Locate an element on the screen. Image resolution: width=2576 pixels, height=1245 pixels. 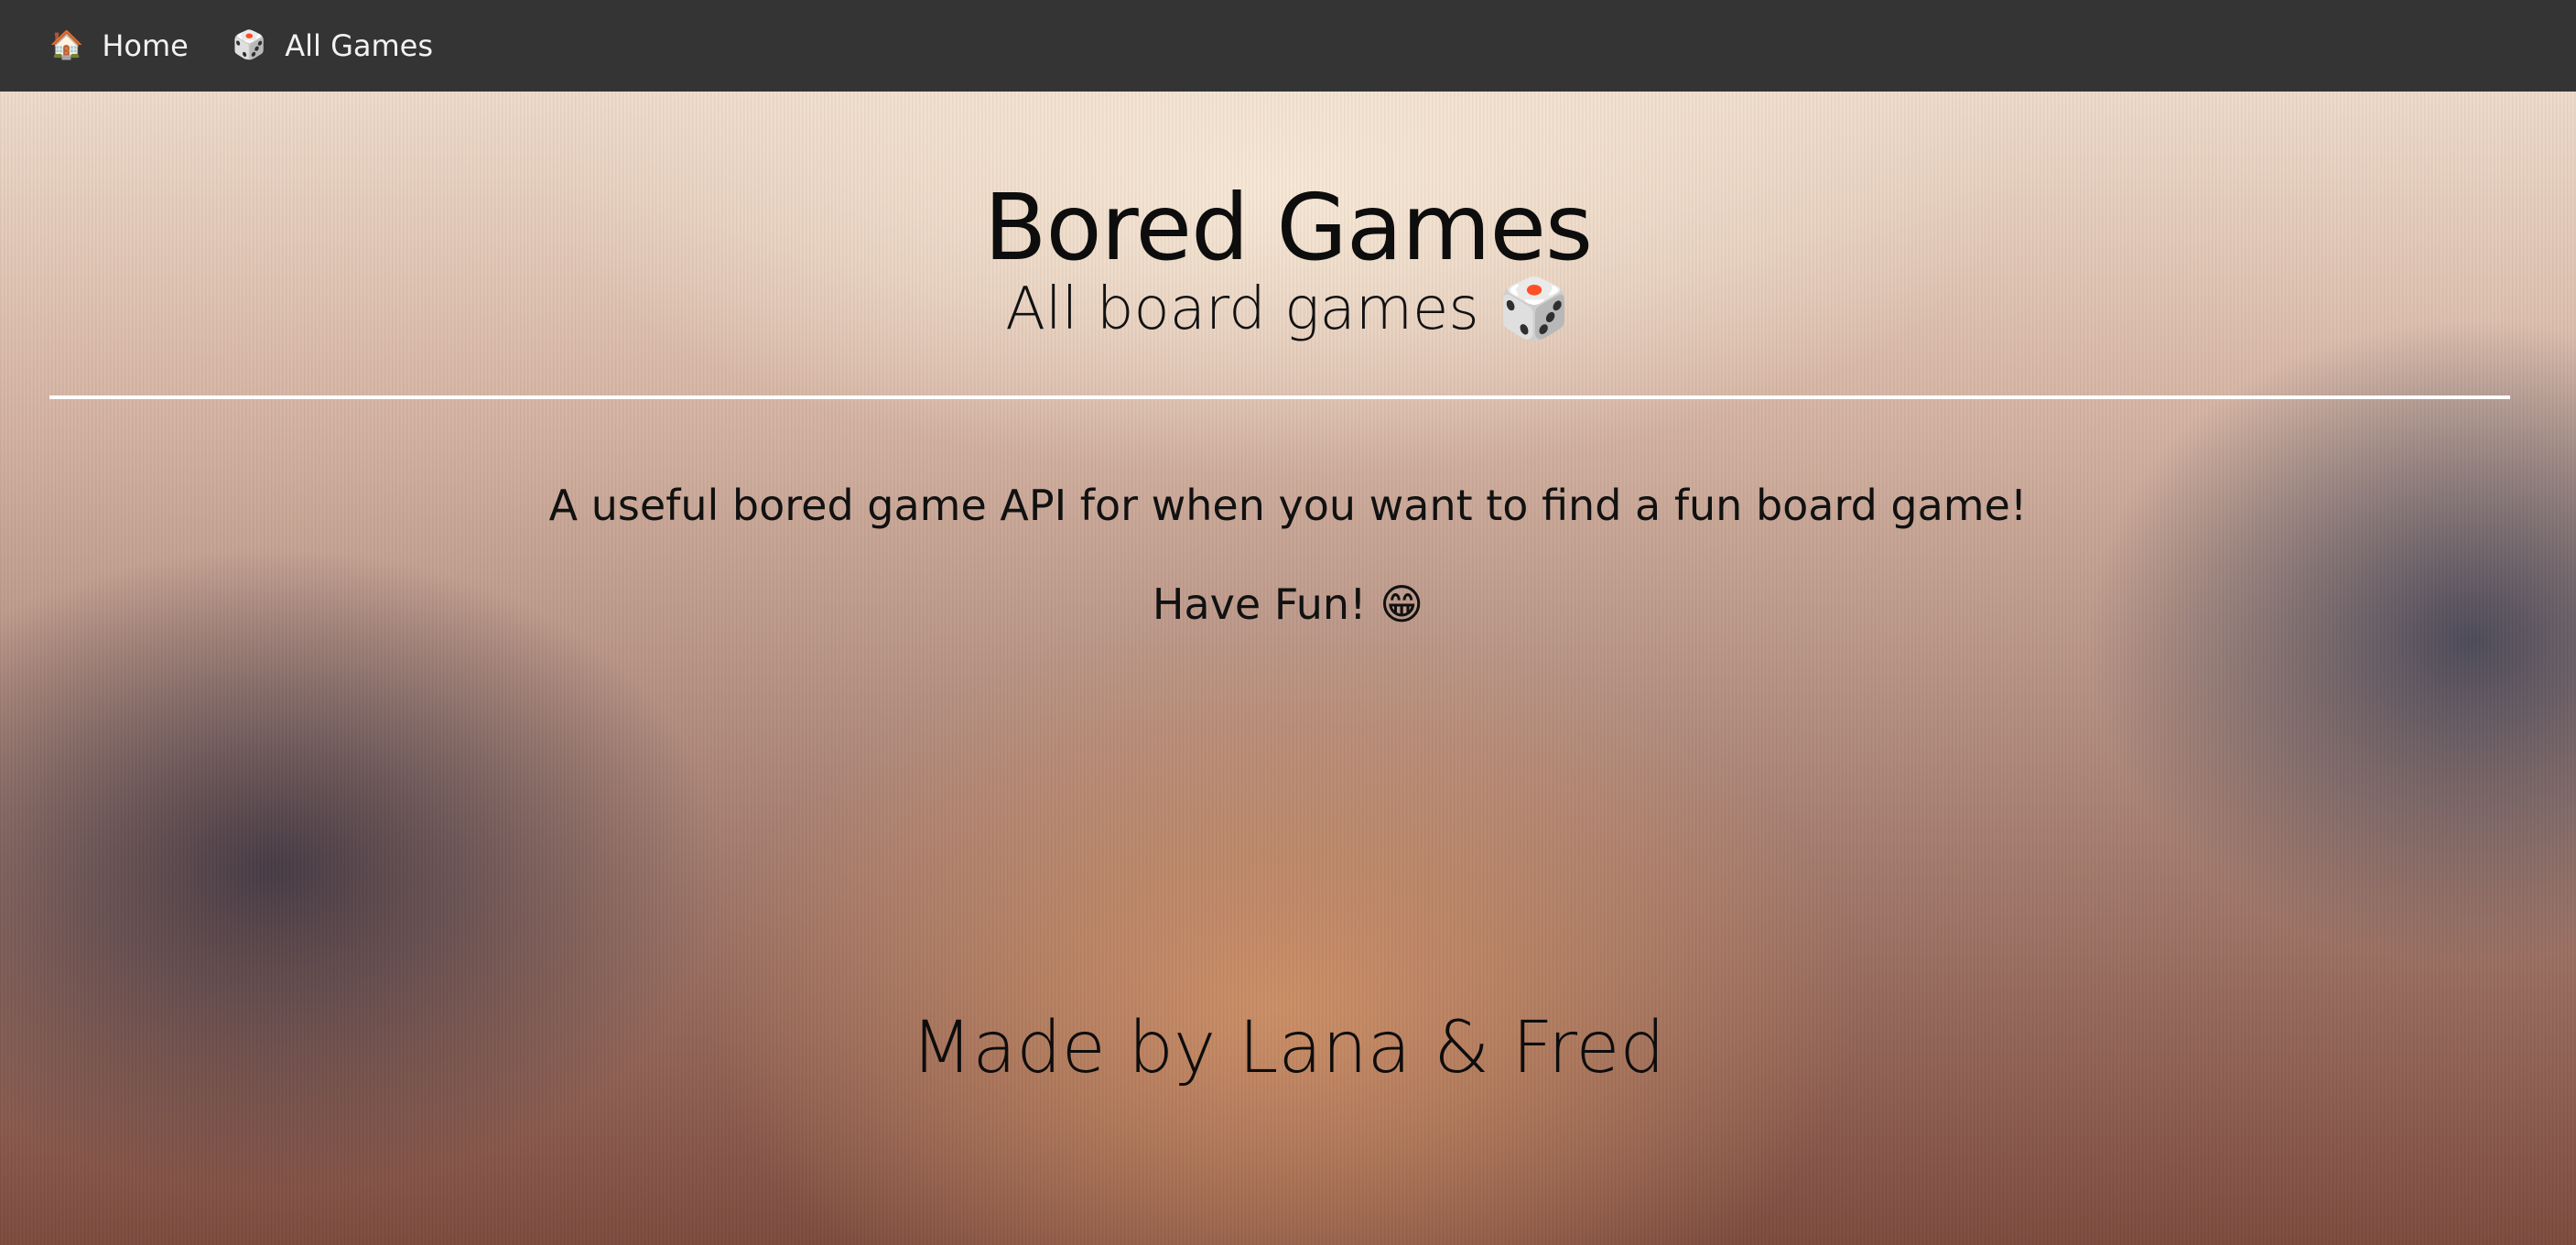
page-title: Bored Games is located at coordinates (1288, 227).